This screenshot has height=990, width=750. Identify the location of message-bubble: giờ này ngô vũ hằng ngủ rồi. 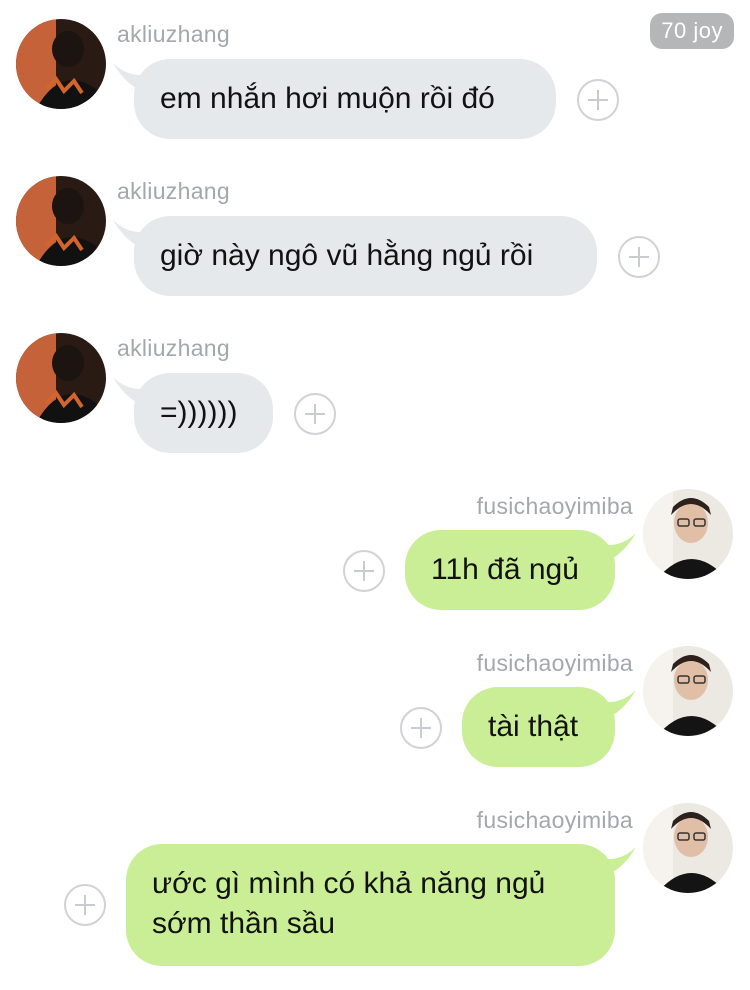
(365, 256).